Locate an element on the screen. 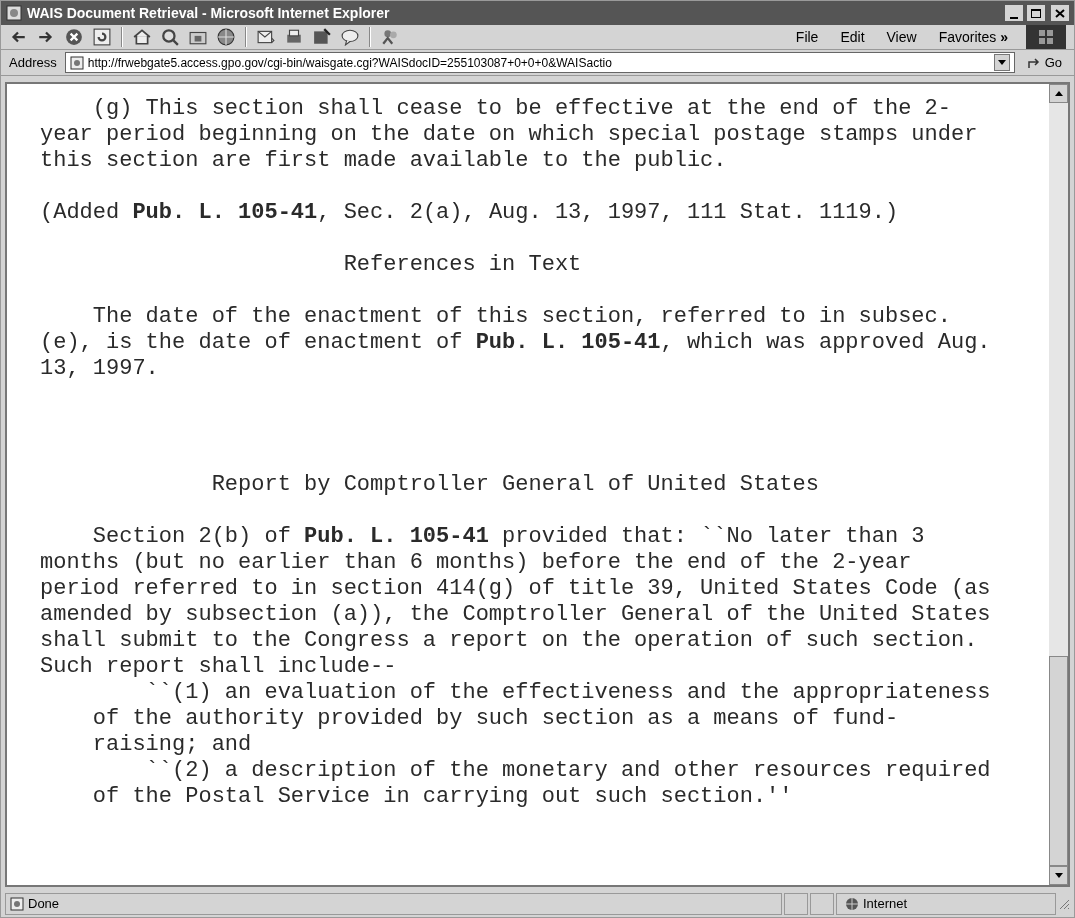 The width and height of the screenshot is (1075, 918). go-button: Go is located at coordinates (1044, 62).